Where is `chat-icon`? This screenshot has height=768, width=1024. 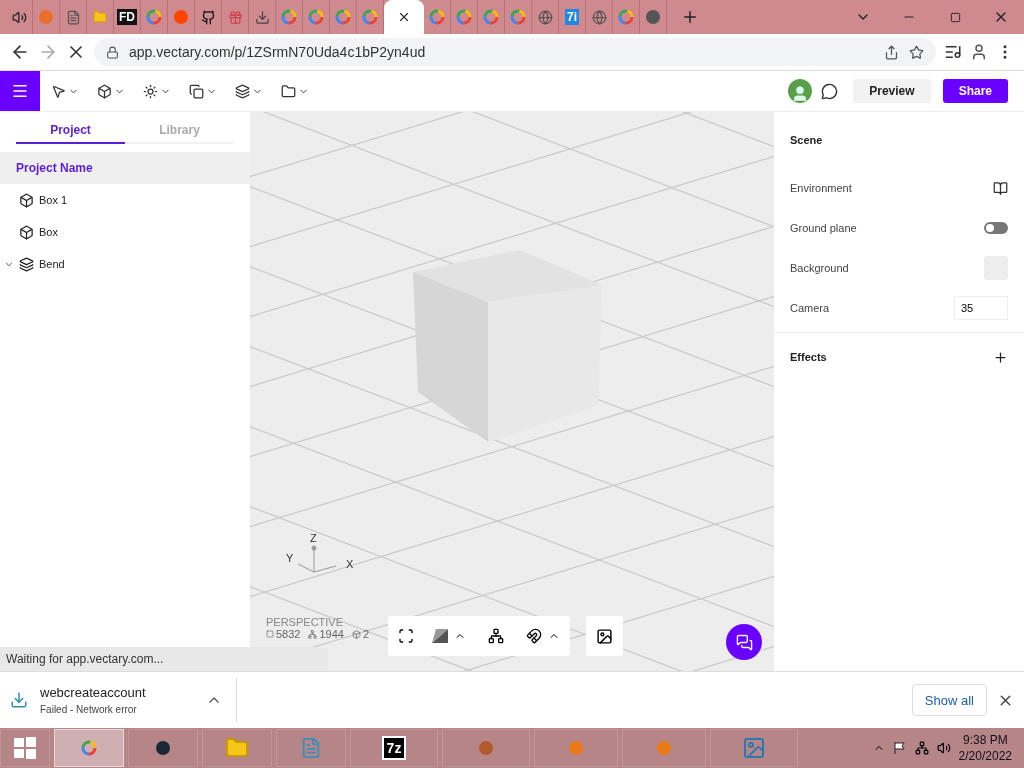 chat-icon is located at coordinates (744, 642).